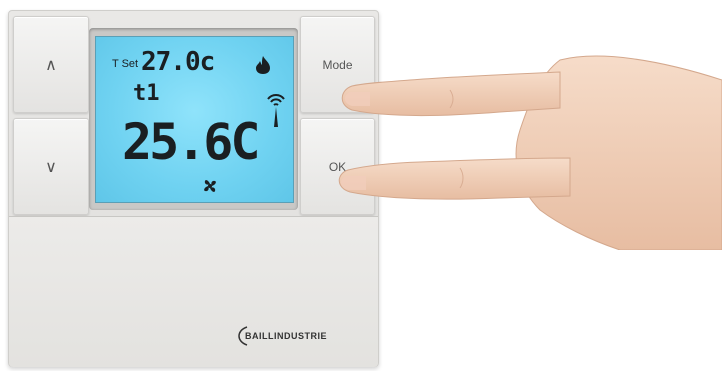 This screenshot has height=371, width=722. I want to click on up-arrow-icon: ∧, so click(51, 65).